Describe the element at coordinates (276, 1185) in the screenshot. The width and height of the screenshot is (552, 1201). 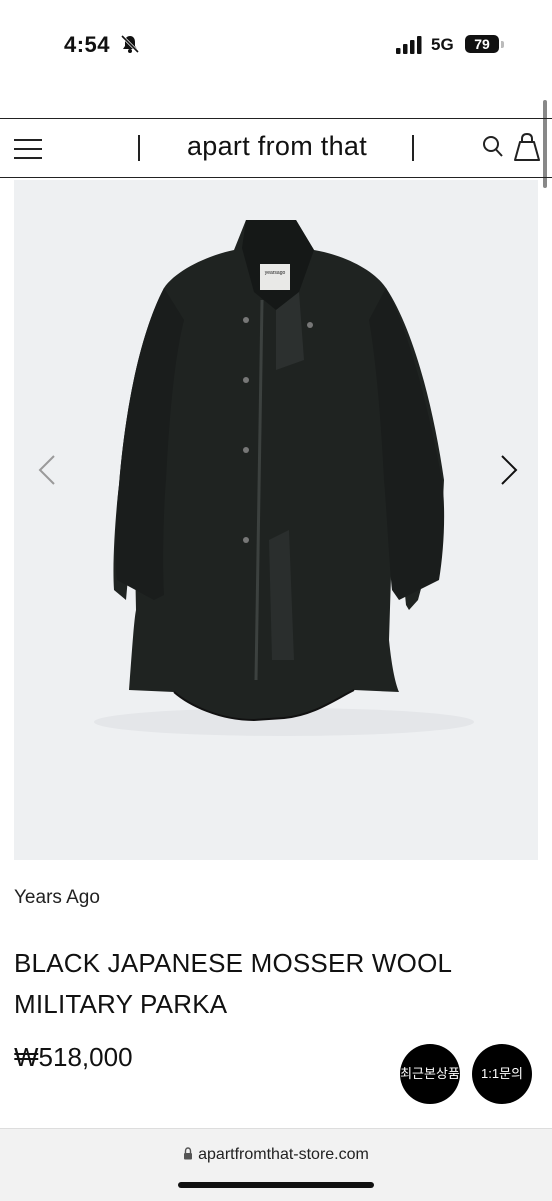
I see `home-indicator` at that location.